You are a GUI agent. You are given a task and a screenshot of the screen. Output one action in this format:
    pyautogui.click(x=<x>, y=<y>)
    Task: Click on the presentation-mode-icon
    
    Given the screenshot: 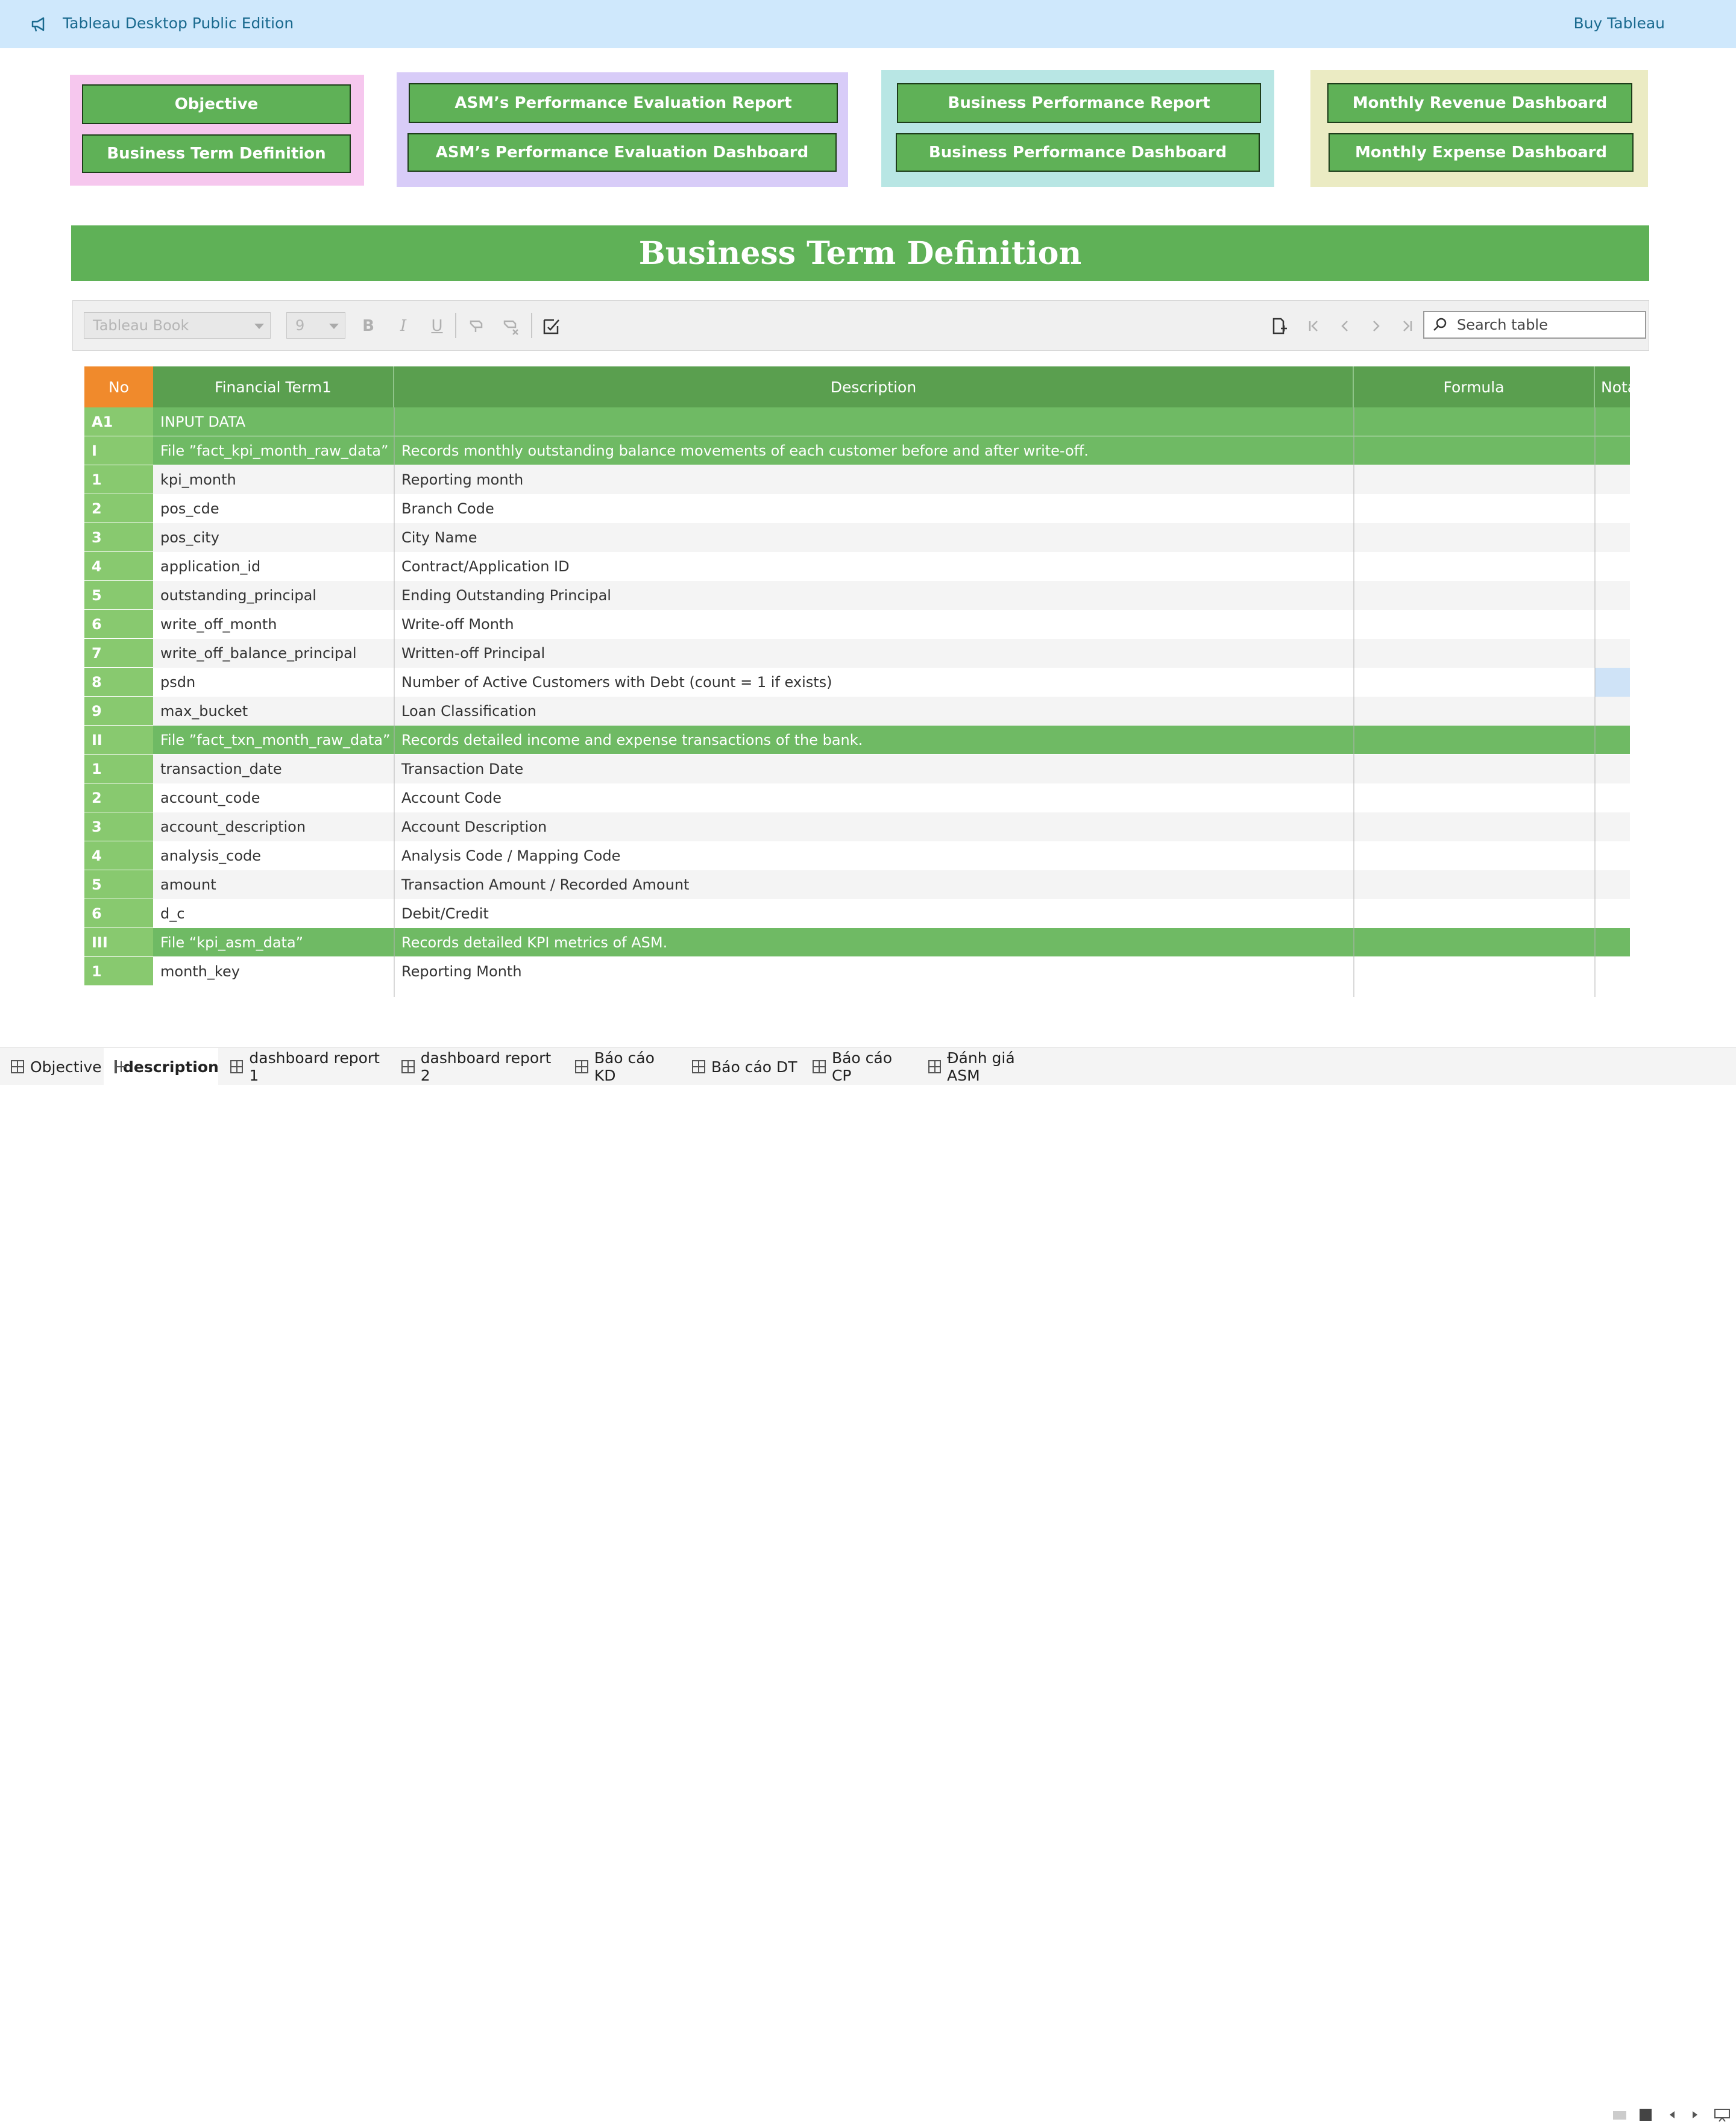 What is the action you would take?
    pyautogui.click(x=1722, y=2115)
    